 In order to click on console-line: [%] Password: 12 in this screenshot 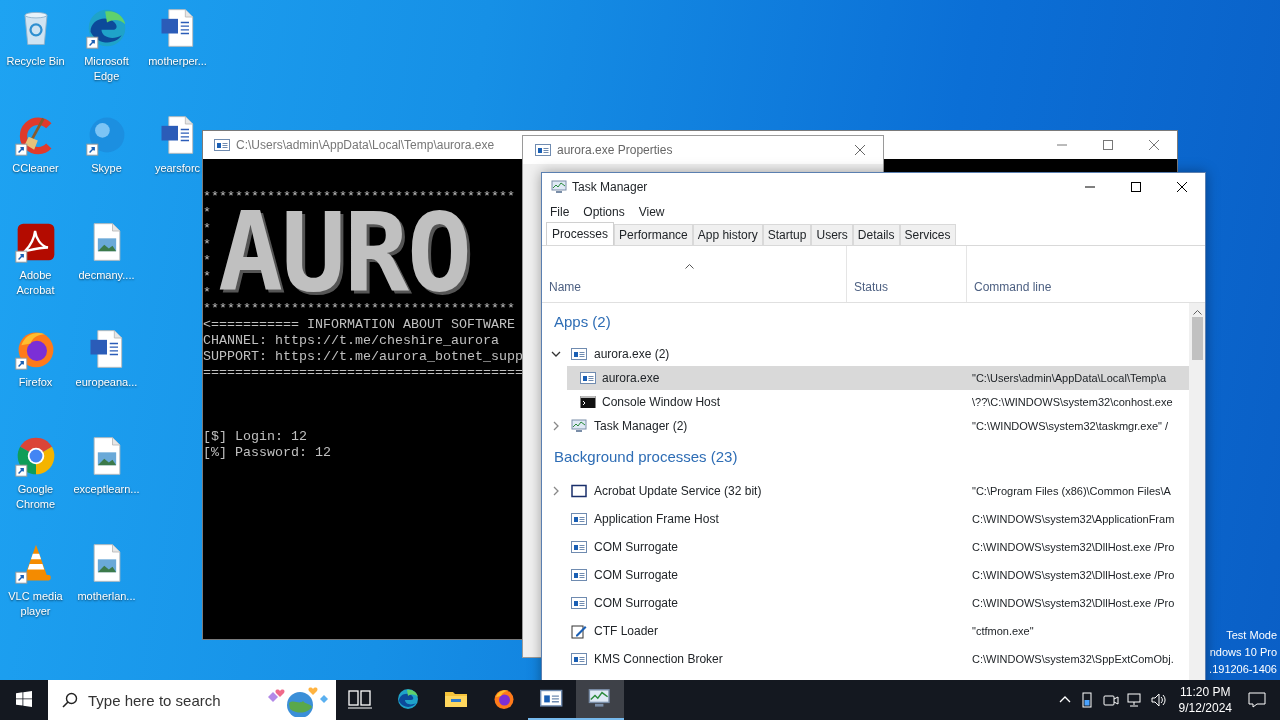, I will do `click(267, 453)`.